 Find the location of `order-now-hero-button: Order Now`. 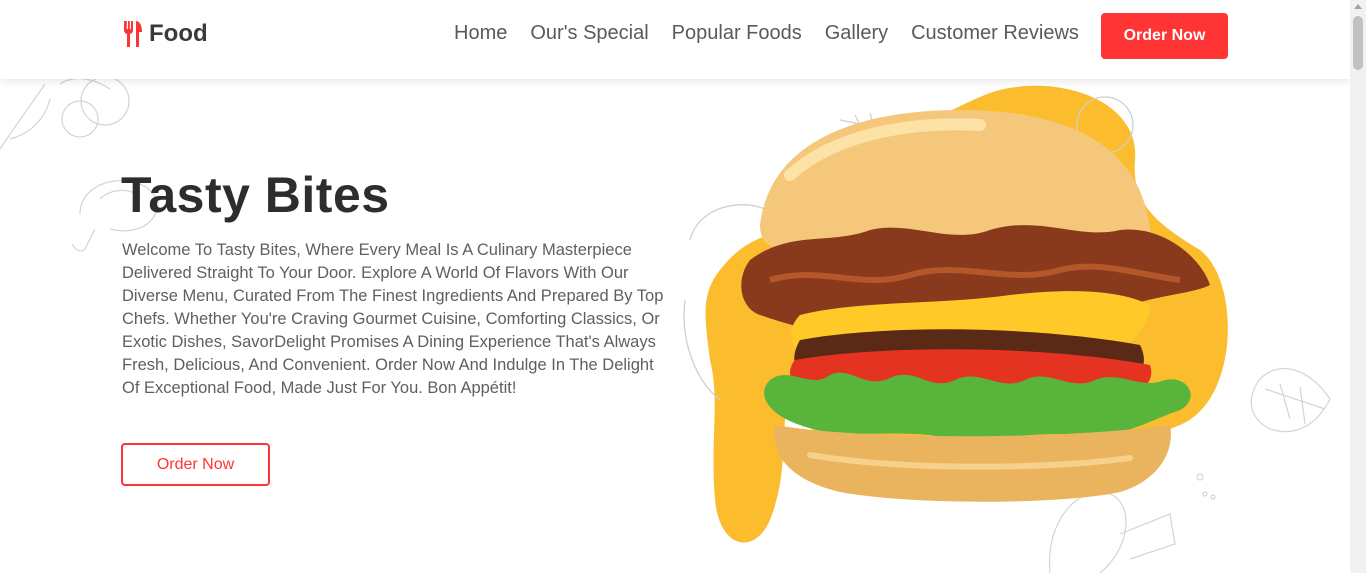

order-now-hero-button: Order Now is located at coordinates (195, 464).